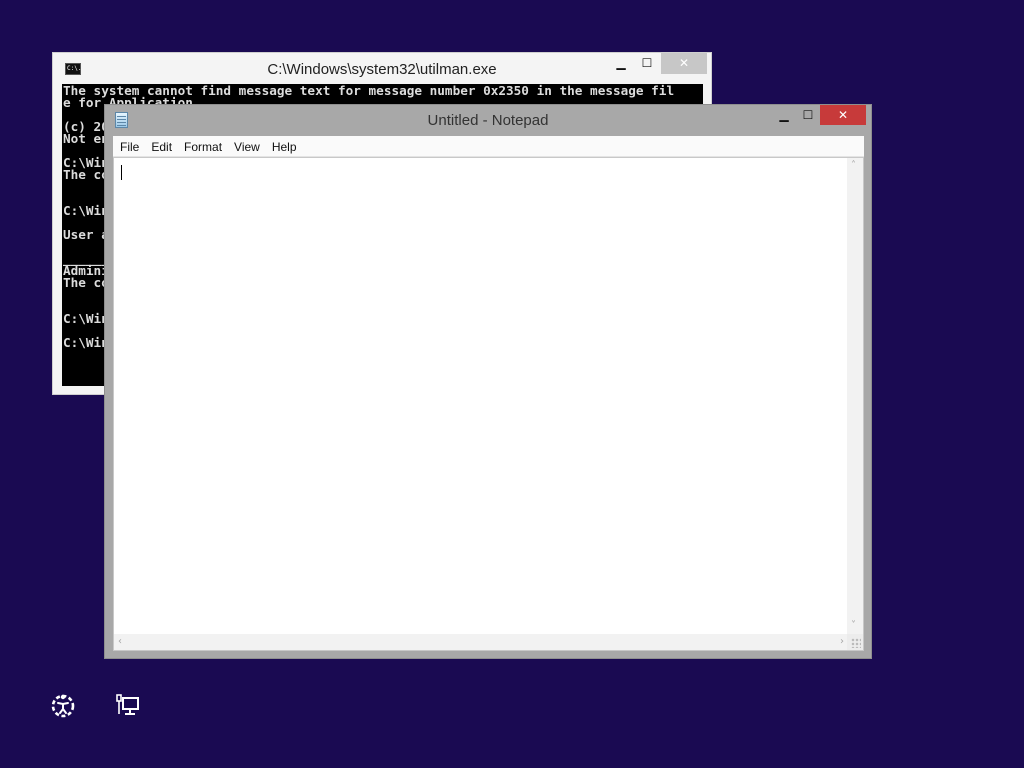 The width and height of the screenshot is (1024, 768). Describe the element at coordinates (853, 626) in the screenshot. I see `scroll-down-icon: ˅` at that location.